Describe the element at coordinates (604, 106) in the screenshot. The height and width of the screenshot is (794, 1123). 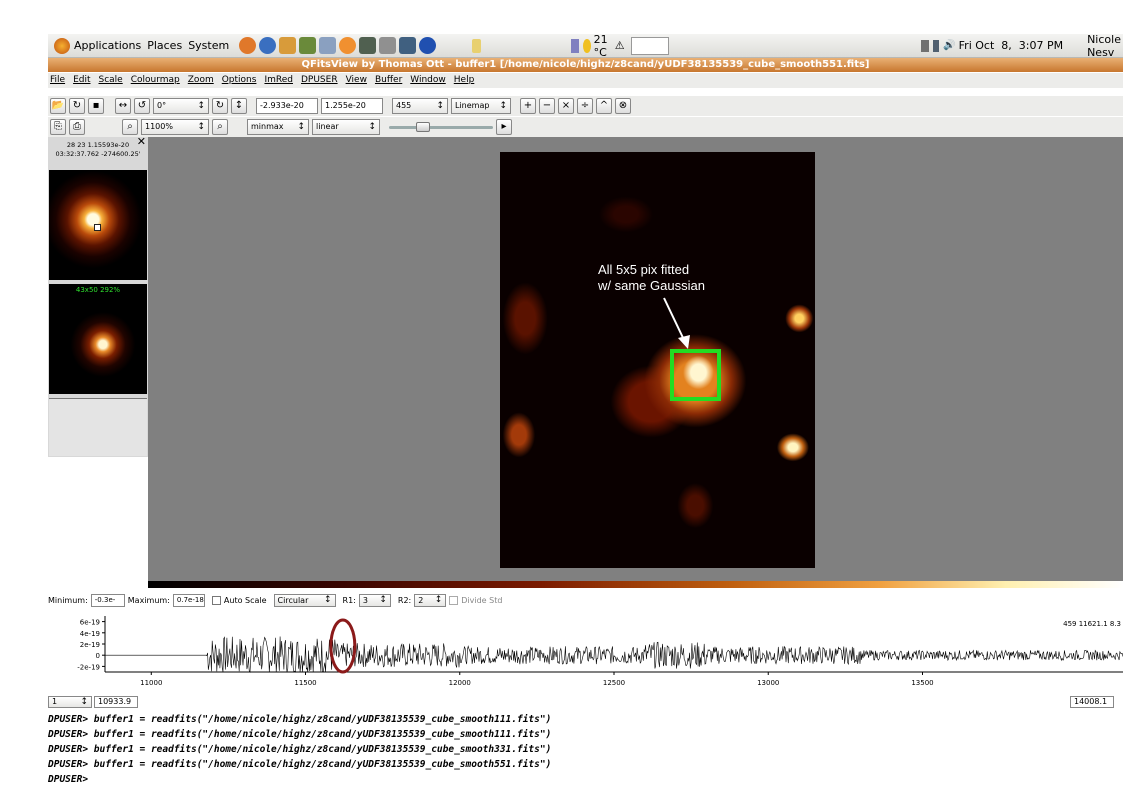
I see `power-button: ^` at that location.